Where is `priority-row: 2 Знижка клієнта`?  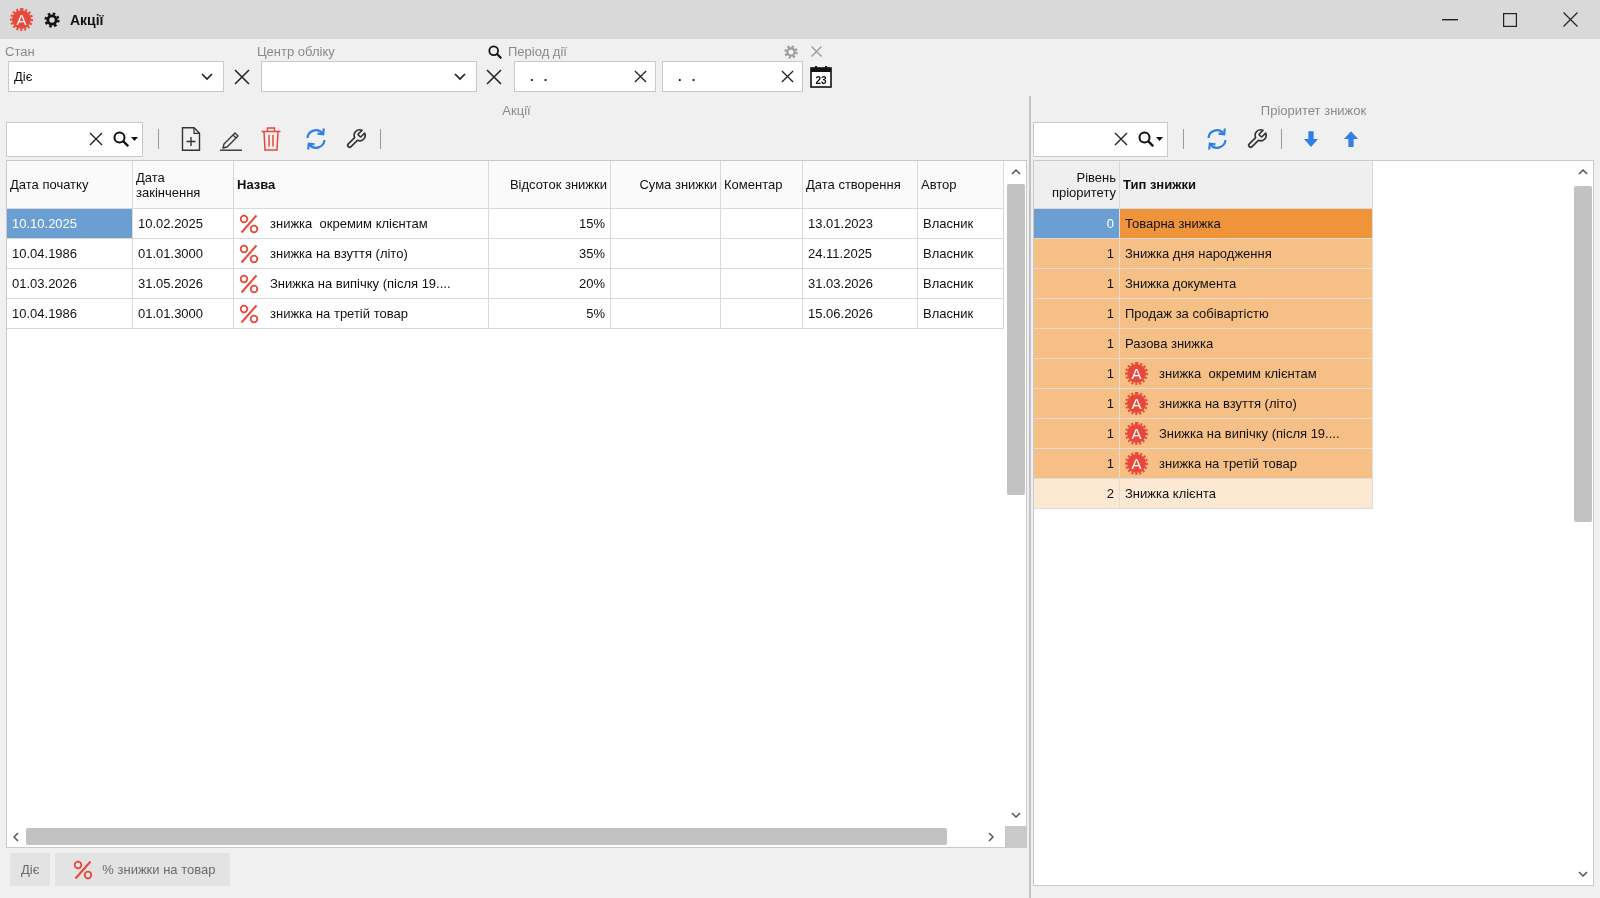 priority-row: 2 Знижка клієнта is located at coordinates (1203, 494).